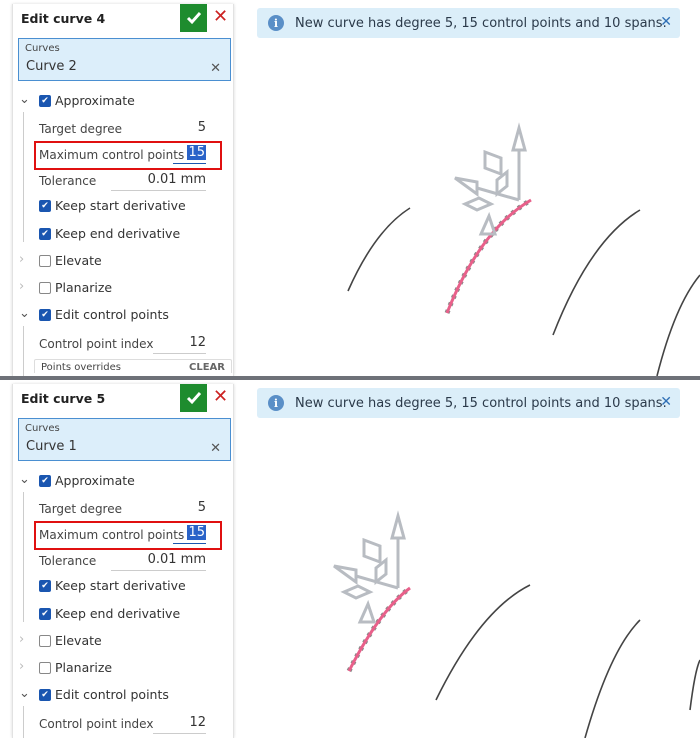  Describe the element at coordinates (51, 66) in the screenshot. I see `curves-value: Curve 2` at that location.